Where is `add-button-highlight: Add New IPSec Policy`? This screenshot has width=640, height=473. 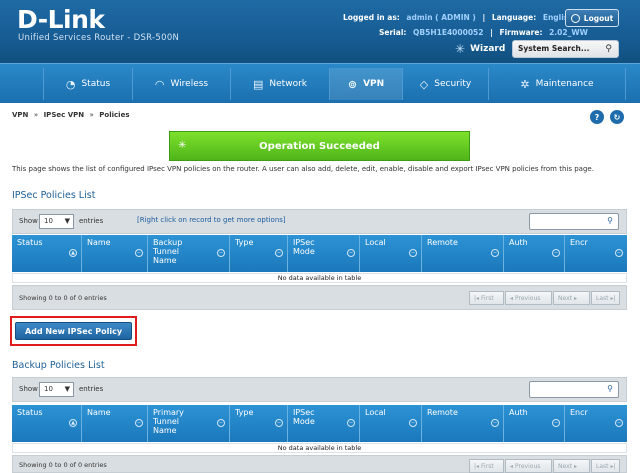
add-button-highlight: Add New IPSec Policy is located at coordinates (73, 331).